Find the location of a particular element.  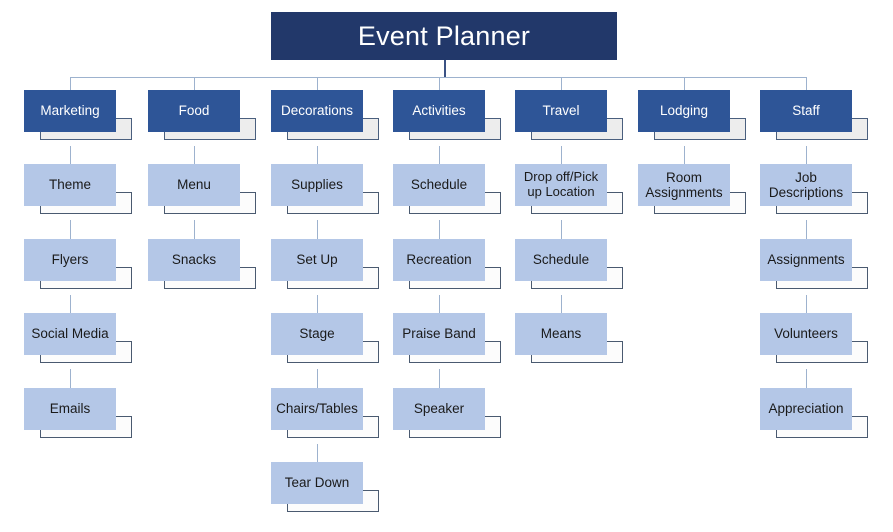

node-label: Marketing is located at coordinates (70, 111).